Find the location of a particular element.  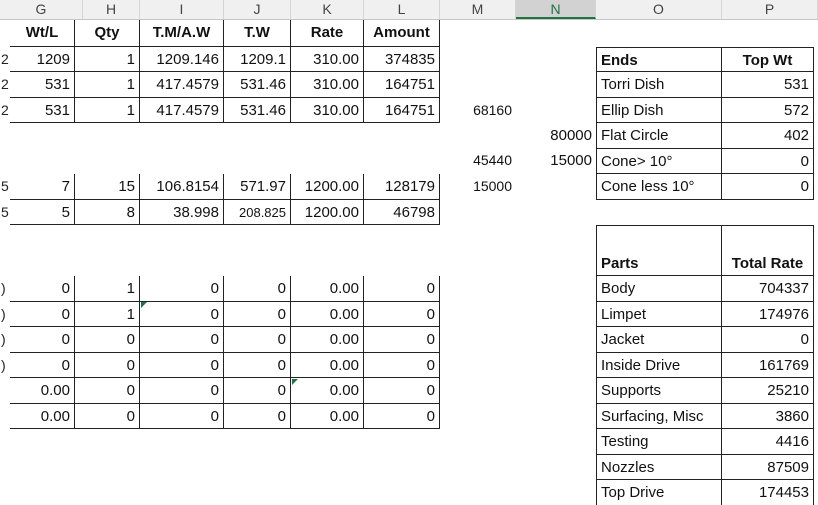

column-n-value: 80000 is located at coordinates (556, 136).